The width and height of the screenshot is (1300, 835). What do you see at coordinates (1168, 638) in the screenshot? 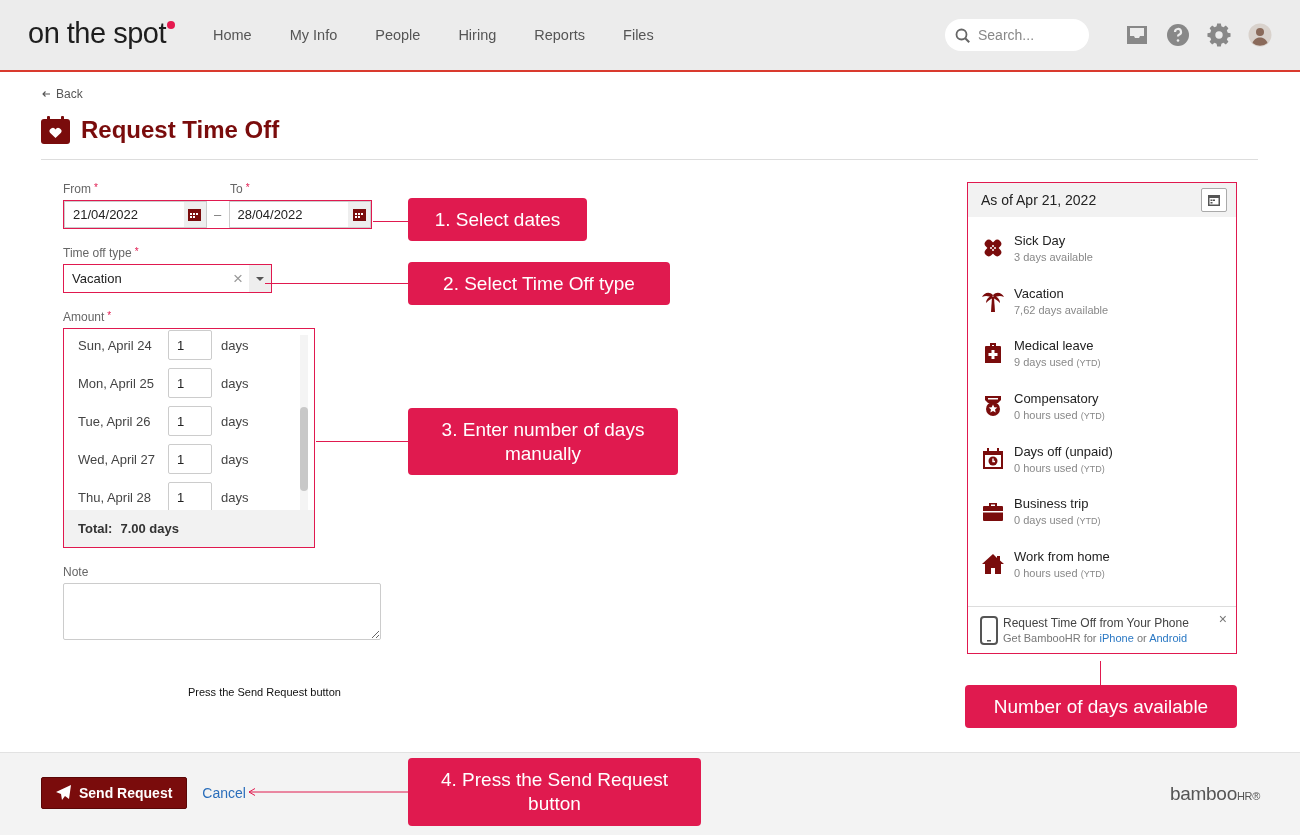
I see `app-link: Android` at bounding box center [1168, 638].